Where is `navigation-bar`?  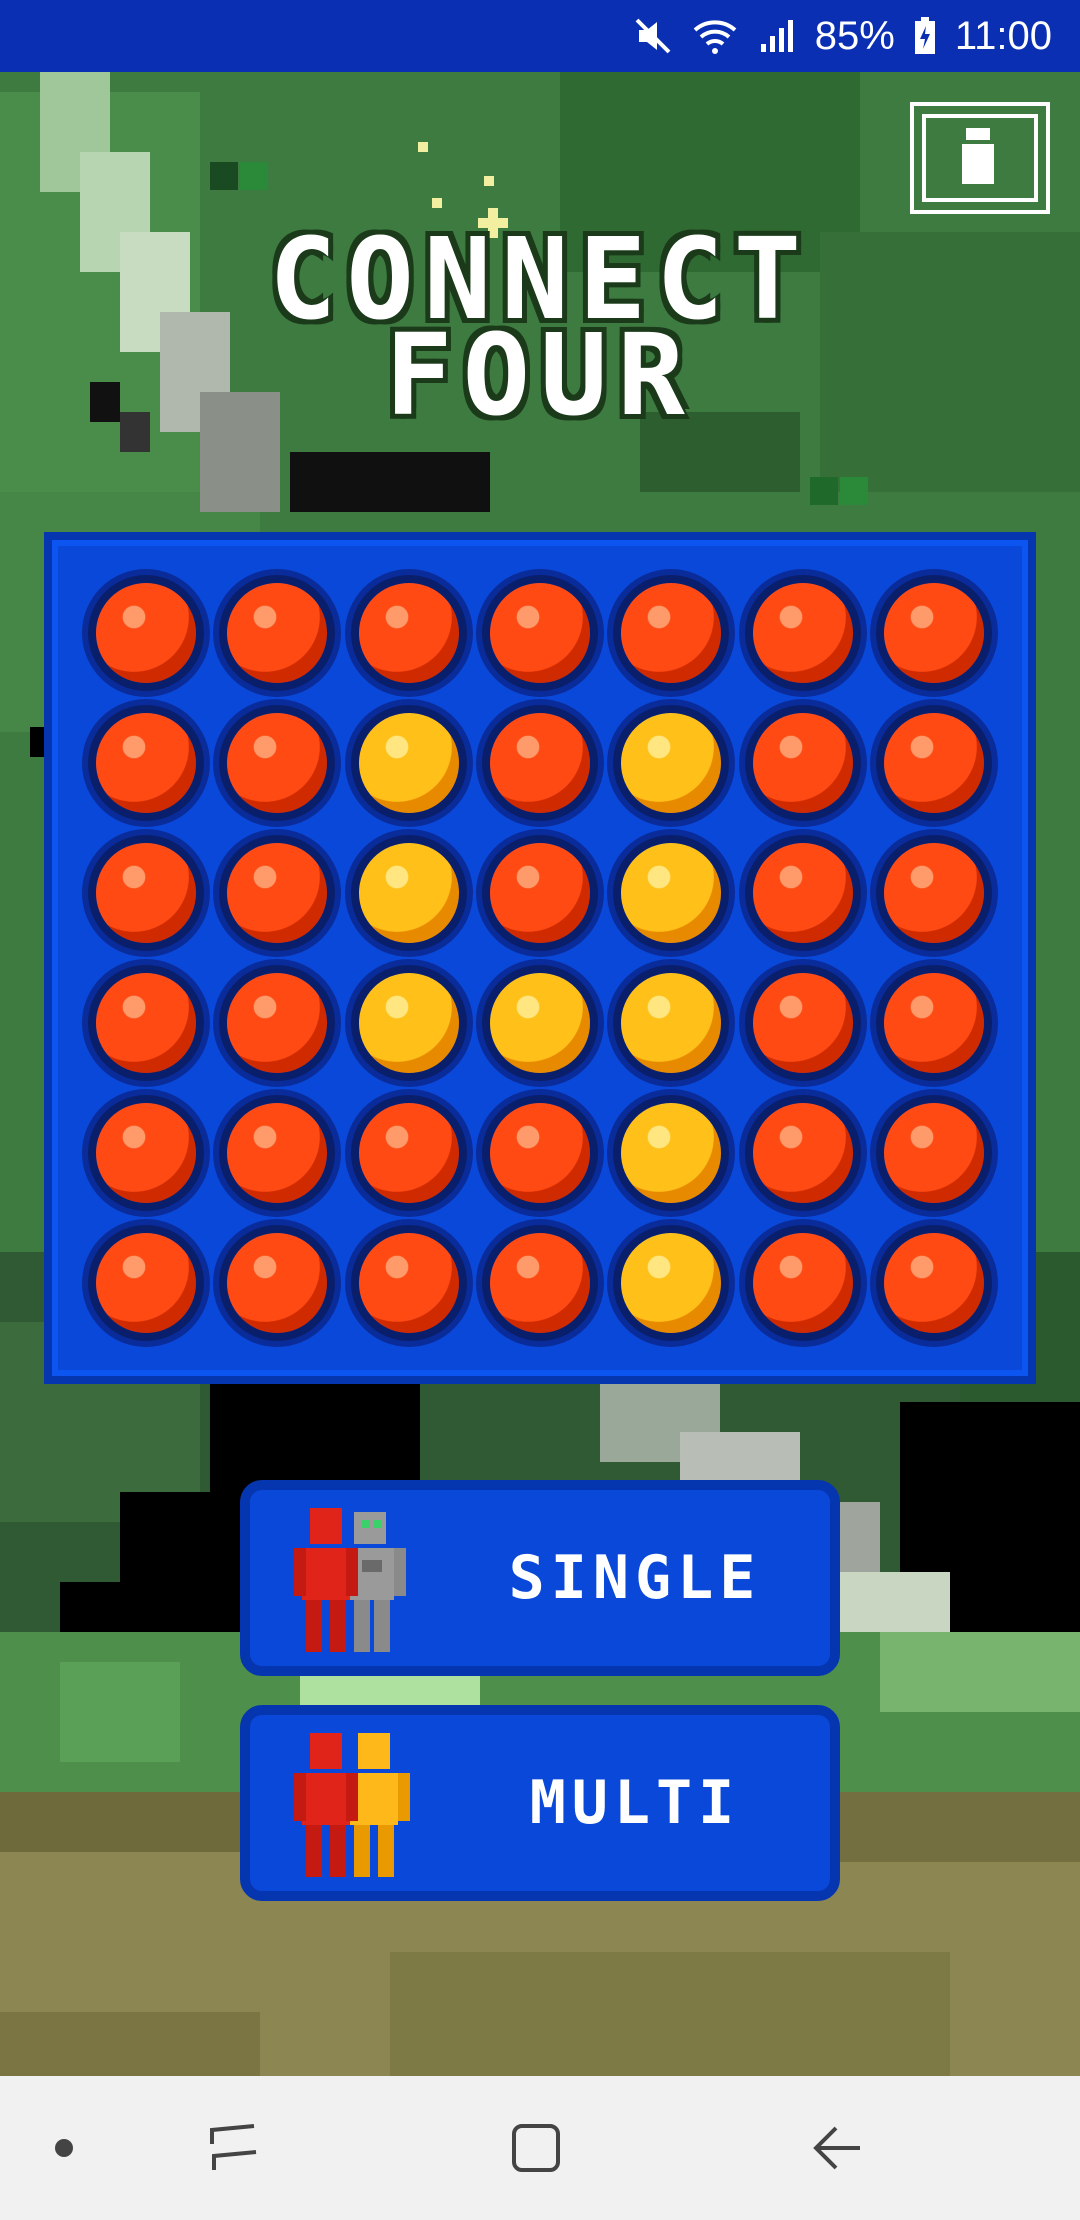 navigation-bar is located at coordinates (540, 2148).